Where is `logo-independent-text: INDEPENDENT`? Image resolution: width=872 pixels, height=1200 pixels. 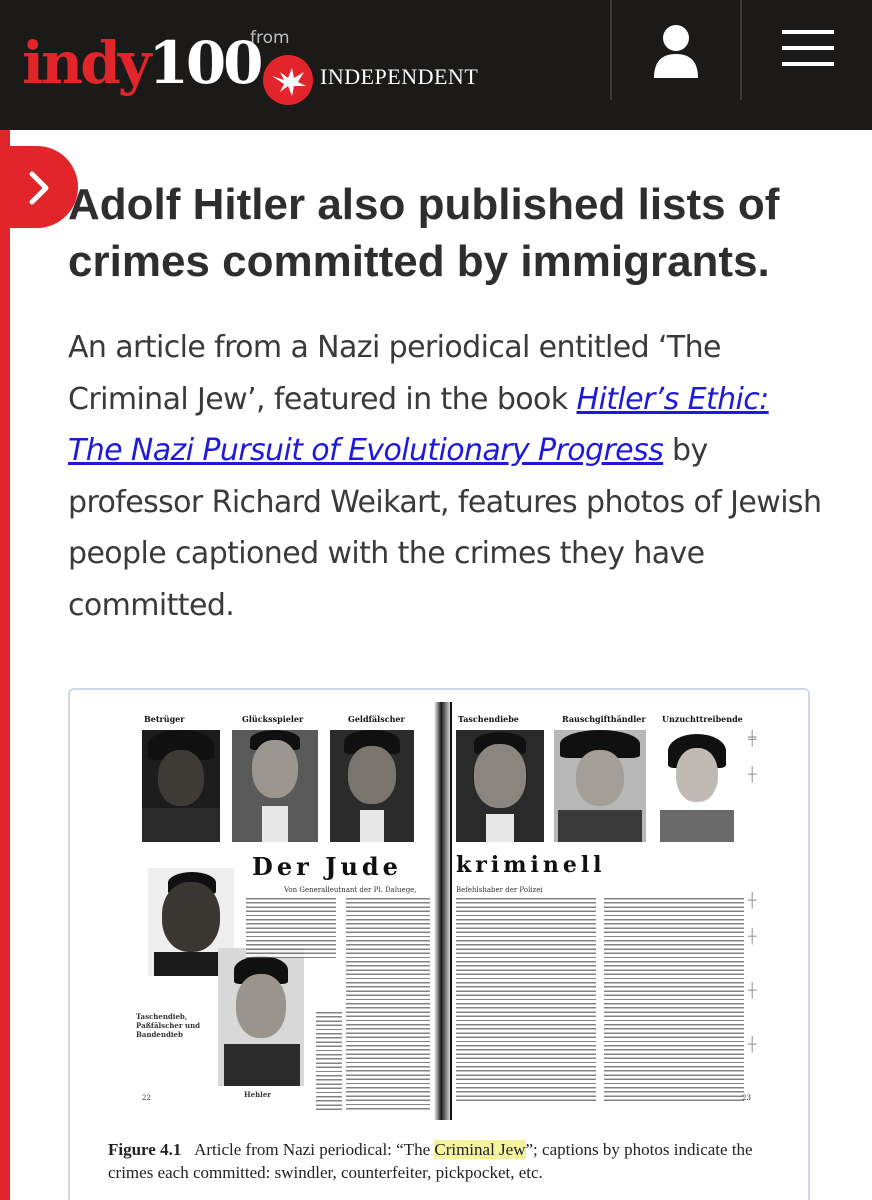
logo-independent-text: INDEPENDENT is located at coordinates (399, 76).